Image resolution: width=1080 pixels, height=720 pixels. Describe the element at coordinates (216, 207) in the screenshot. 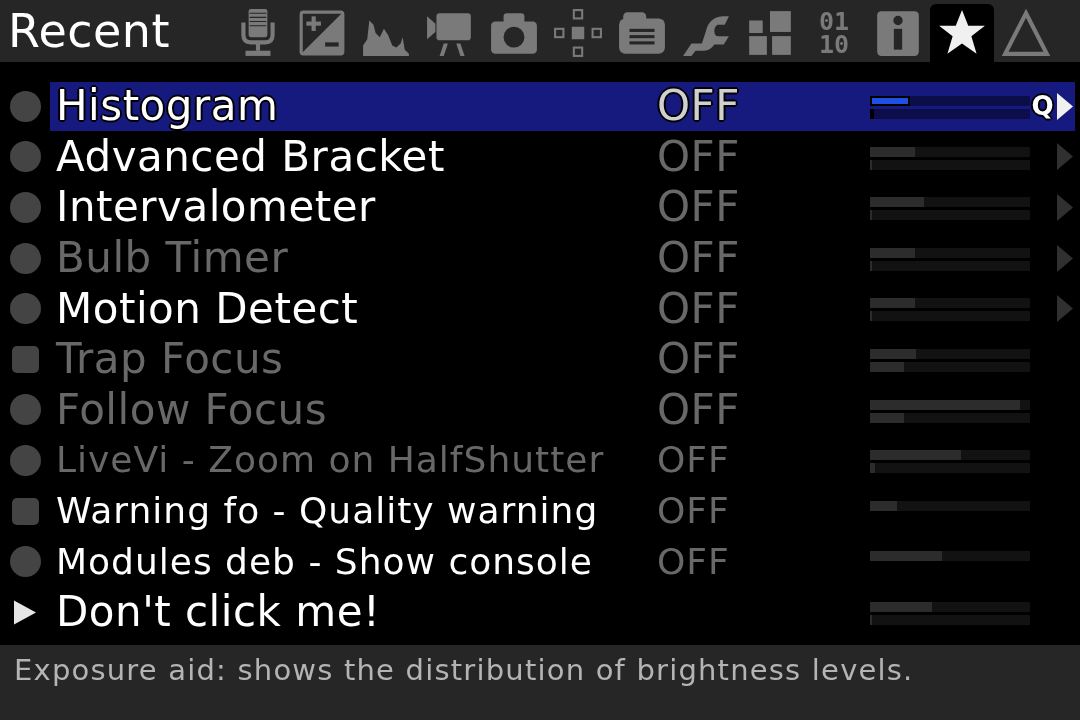

I see `item-label: Intervalometer` at that location.